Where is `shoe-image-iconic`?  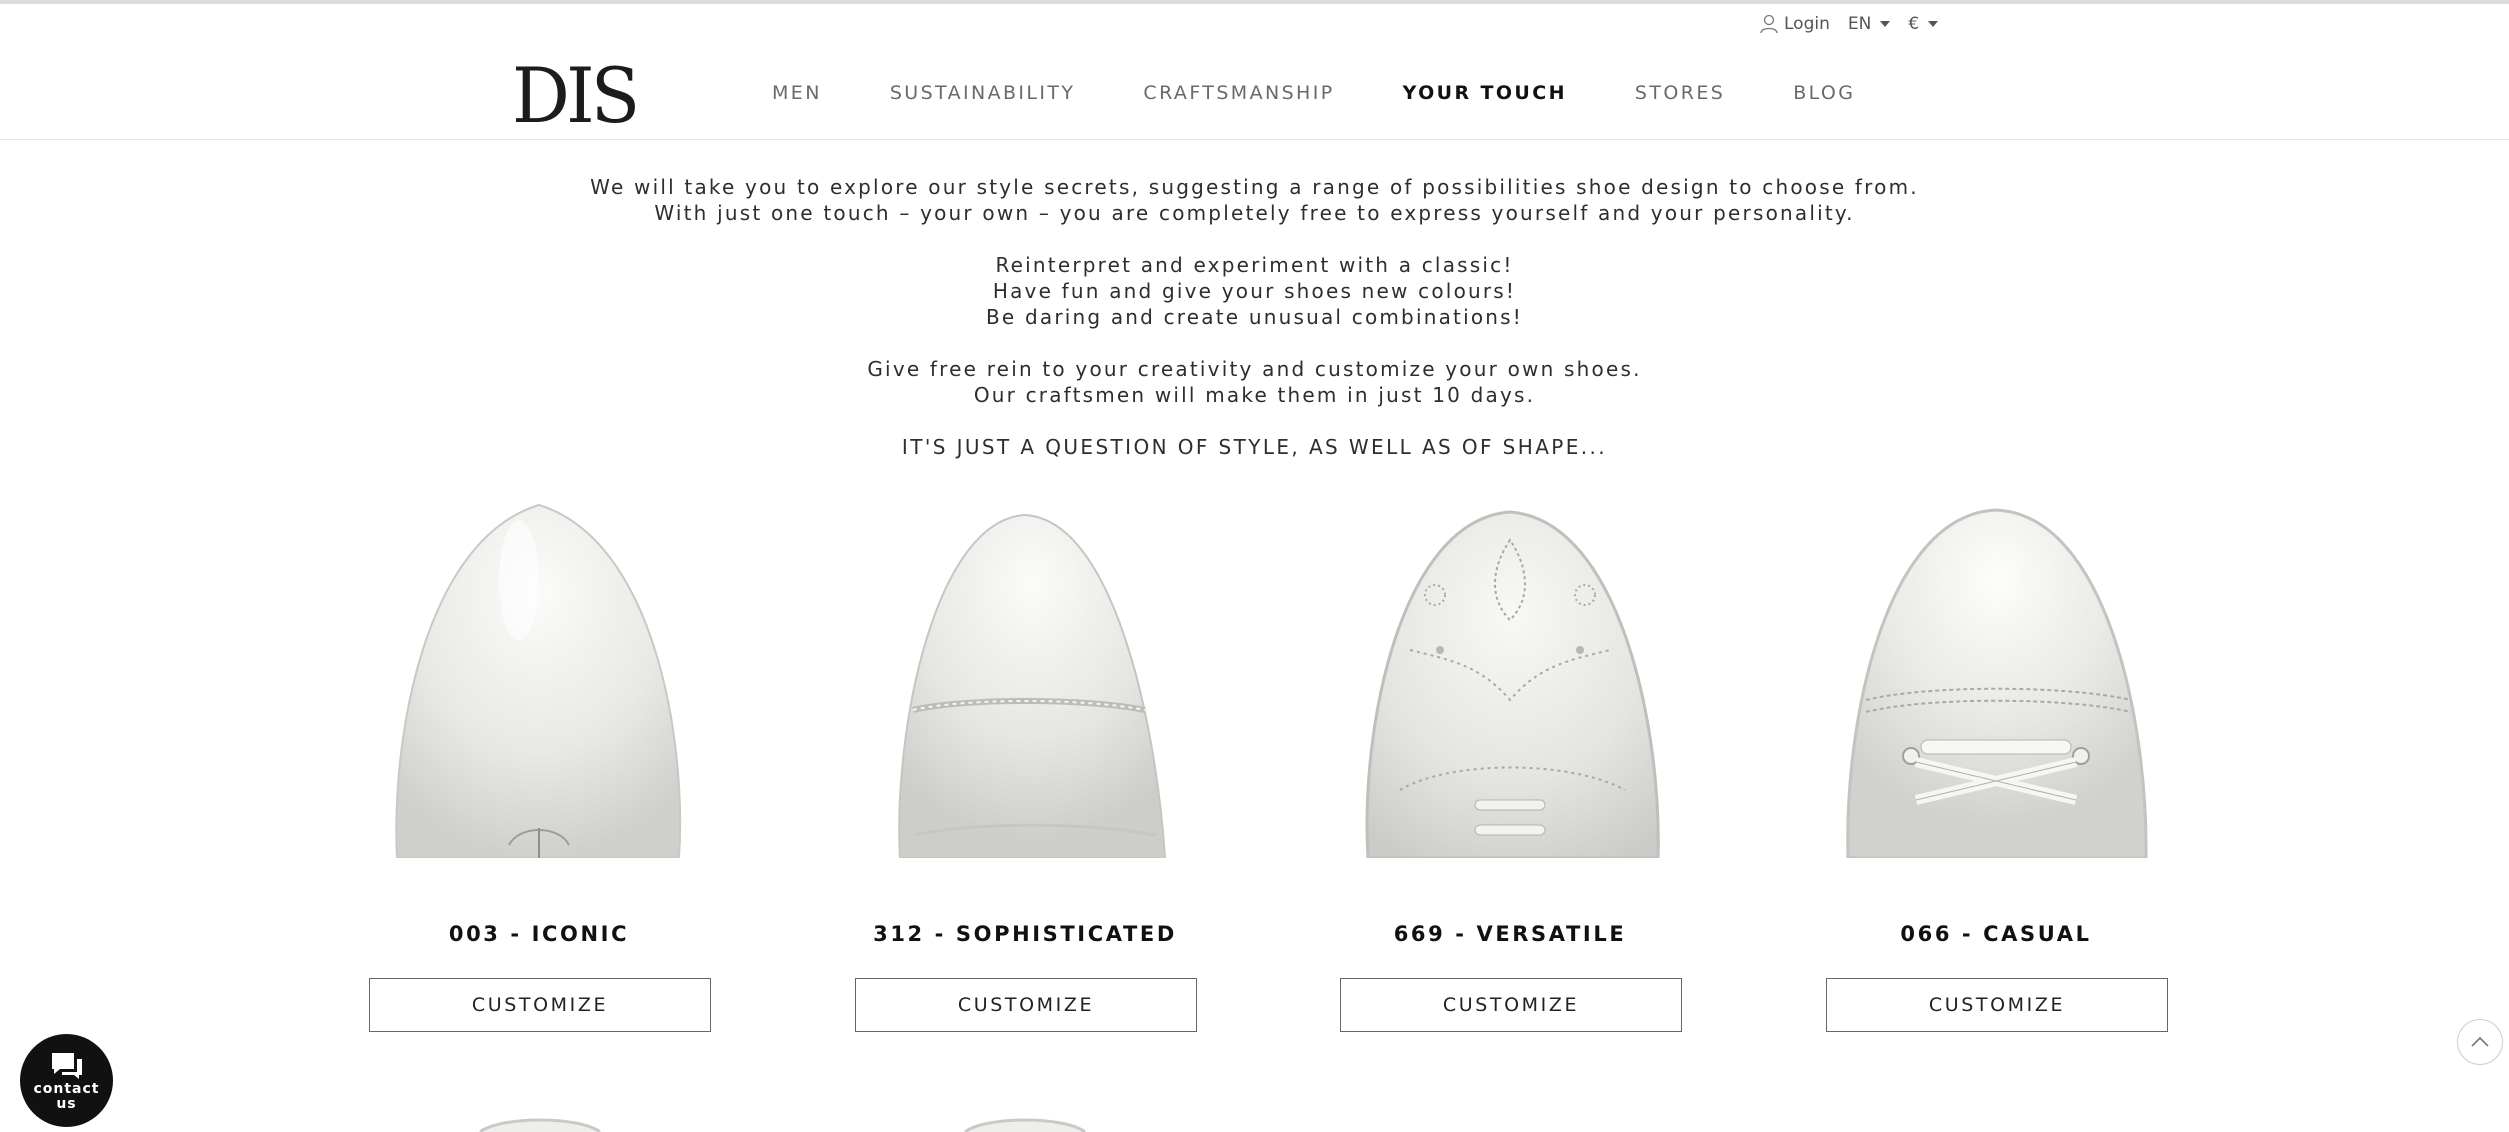
shoe-image-iconic is located at coordinates (539, 679).